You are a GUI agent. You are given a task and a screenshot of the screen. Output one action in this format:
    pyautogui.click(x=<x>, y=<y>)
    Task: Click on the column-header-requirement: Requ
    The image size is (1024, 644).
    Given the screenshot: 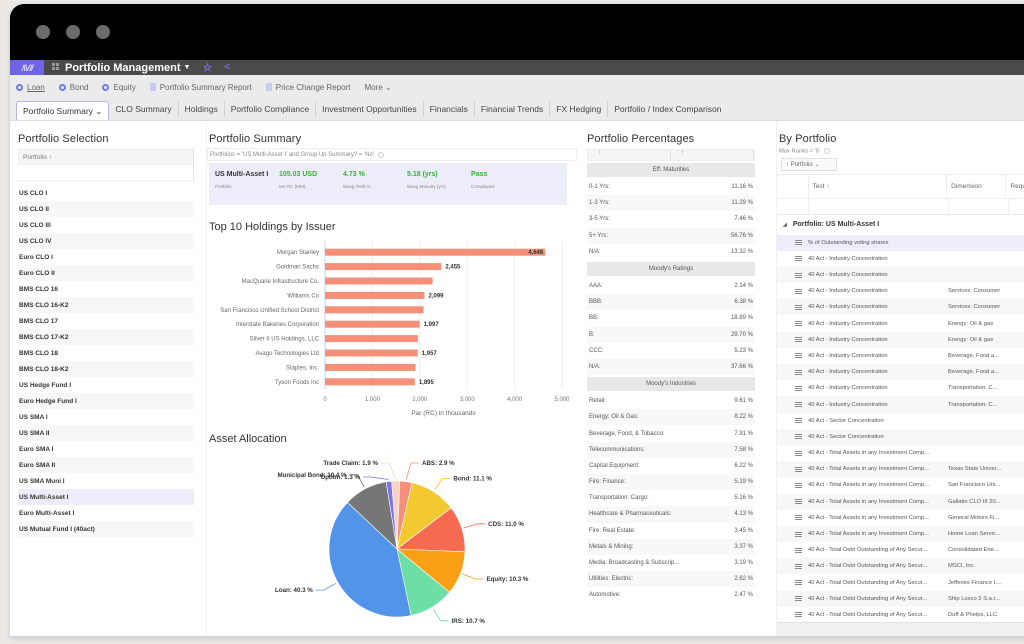 What is the action you would take?
    pyautogui.click(x=1015, y=186)
    